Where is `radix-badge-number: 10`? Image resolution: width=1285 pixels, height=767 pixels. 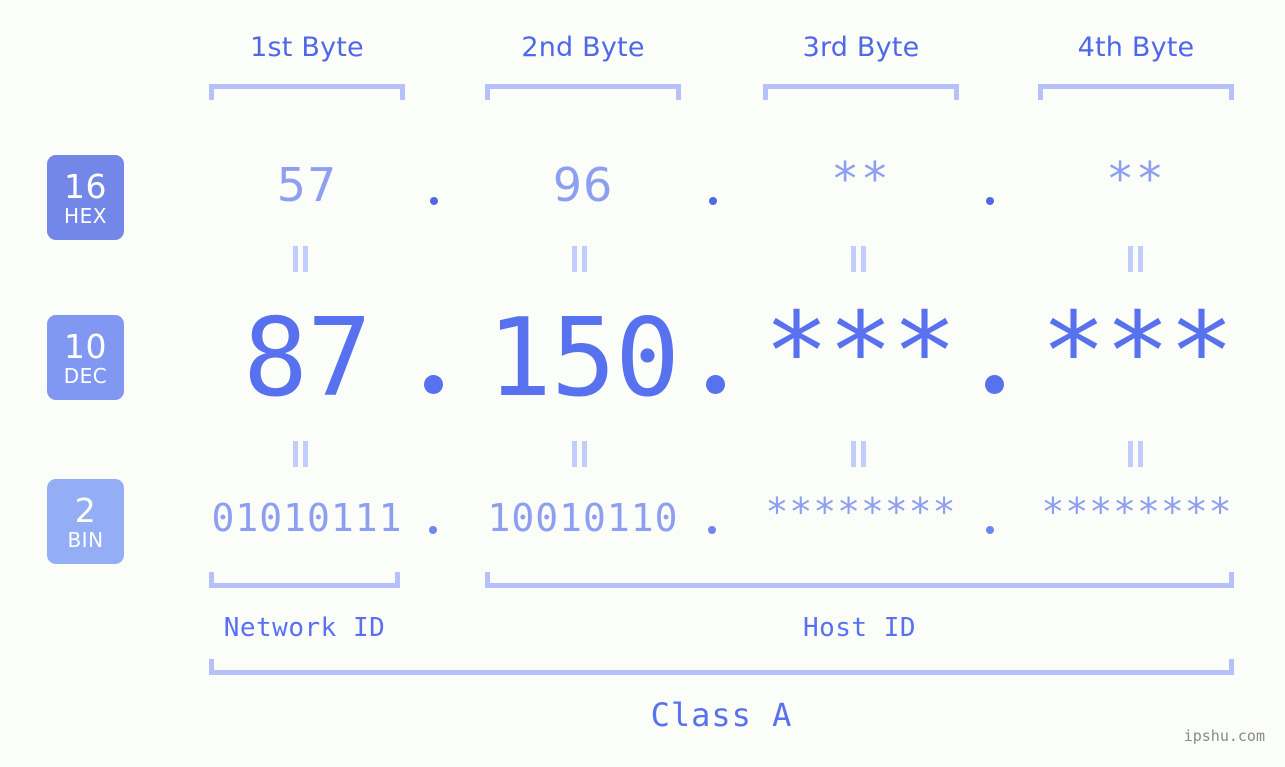
radix-badge-number: 10 is located at coordinates (85, 346).